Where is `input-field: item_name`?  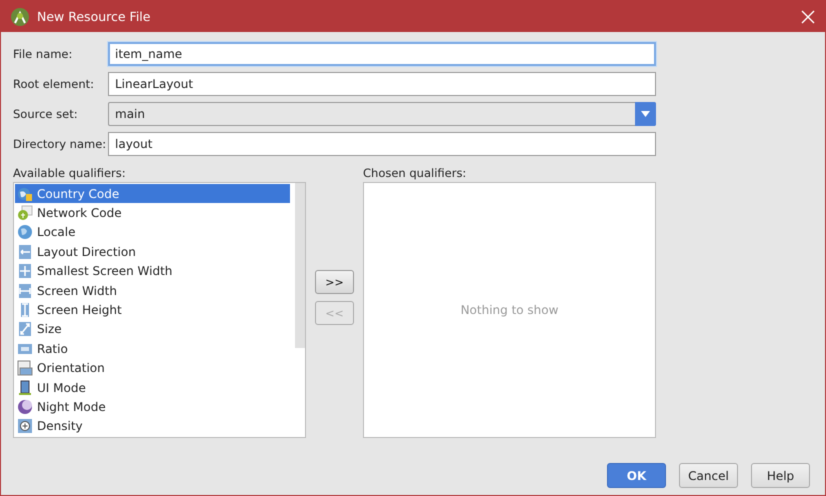
input-field: item_name is located at coordinates (382, 54).